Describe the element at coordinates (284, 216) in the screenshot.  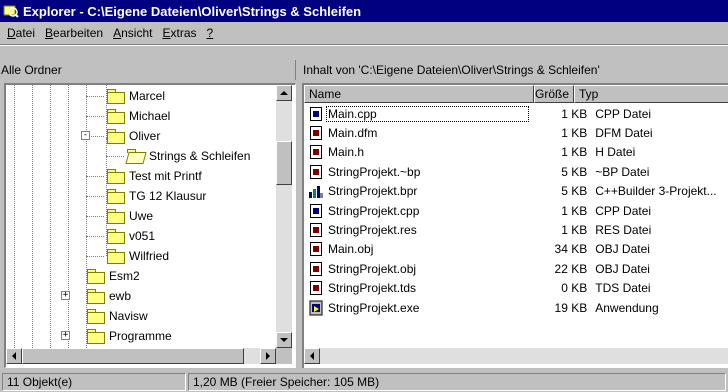
I see `tree-vertical-scrollbar` at that location.